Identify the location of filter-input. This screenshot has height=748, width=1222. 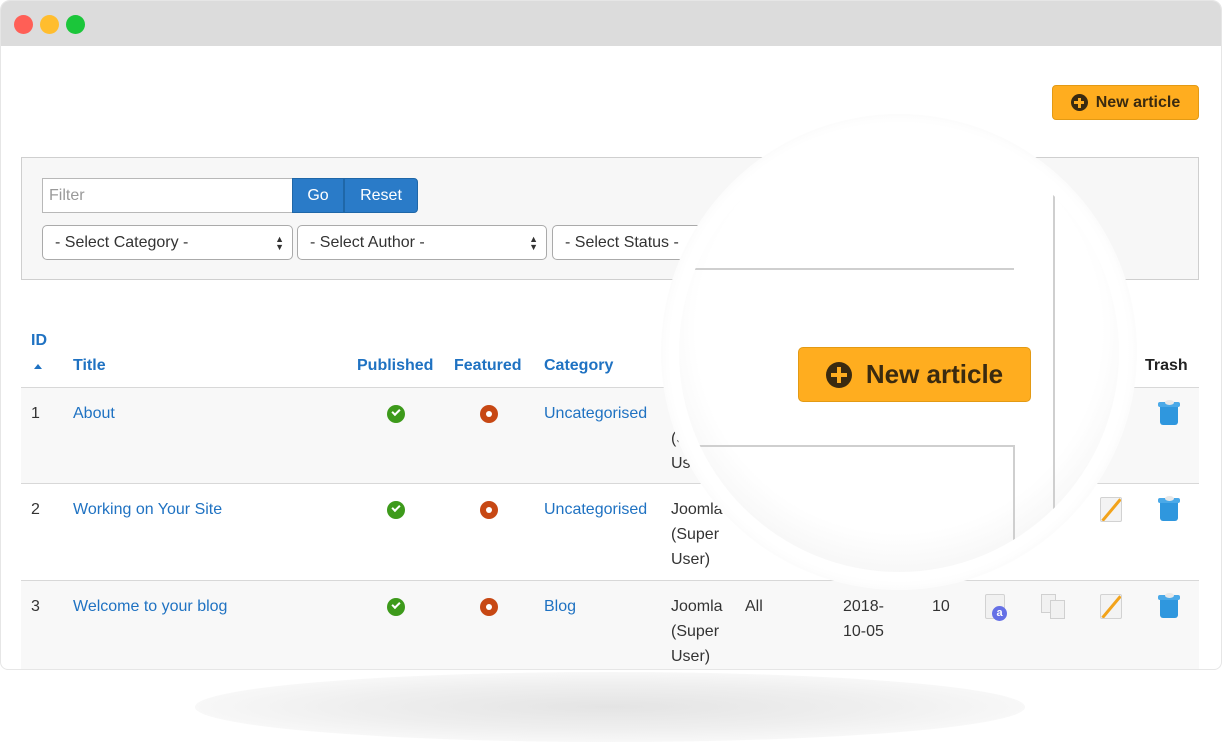
(167, 195).